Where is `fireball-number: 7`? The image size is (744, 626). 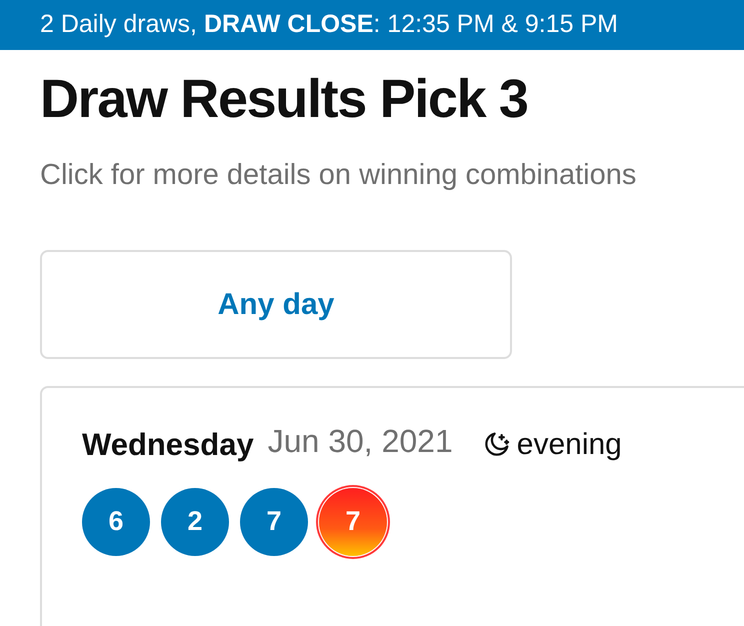 fireball-number: 7 is located at coordinates (353, 522).